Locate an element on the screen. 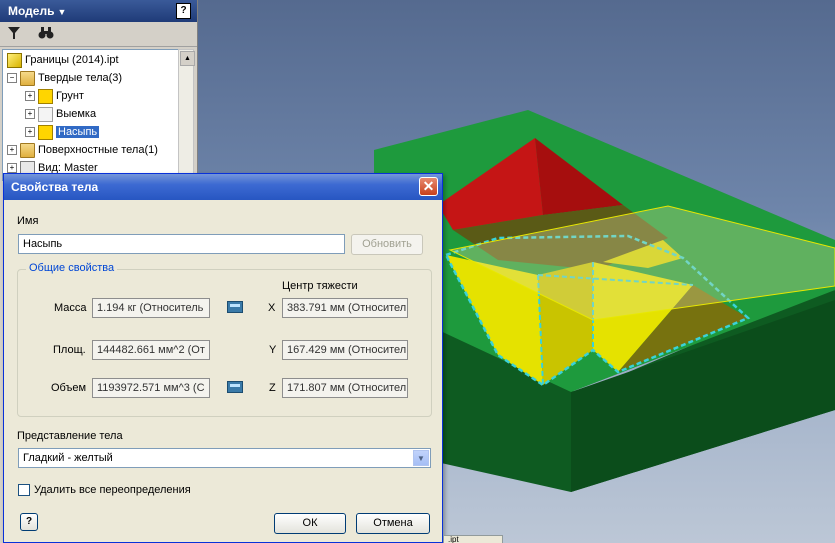  tree-item-label: Границы (2014).ipt is located at coordinates (72, 60).